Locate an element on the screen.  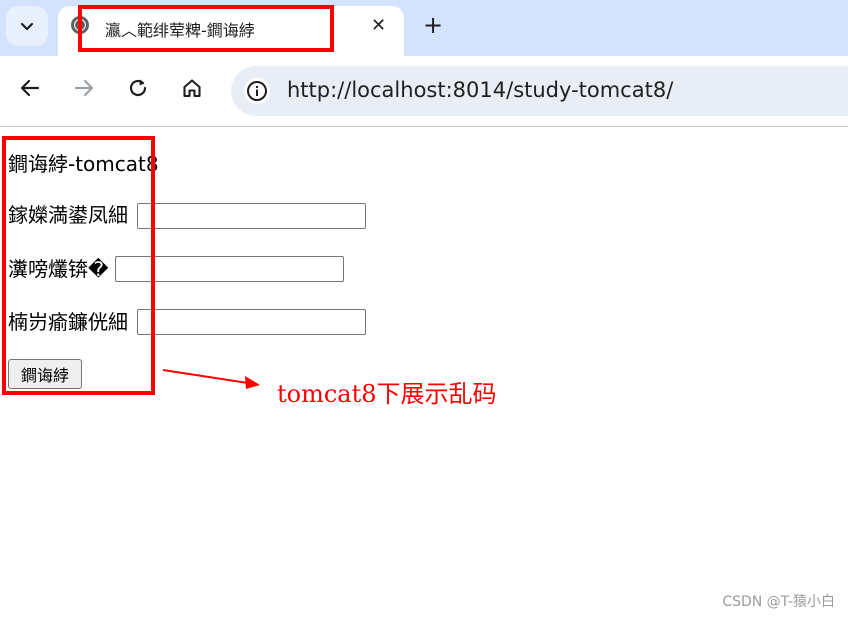
toolbar-divider is located at coordinates (424, 126).